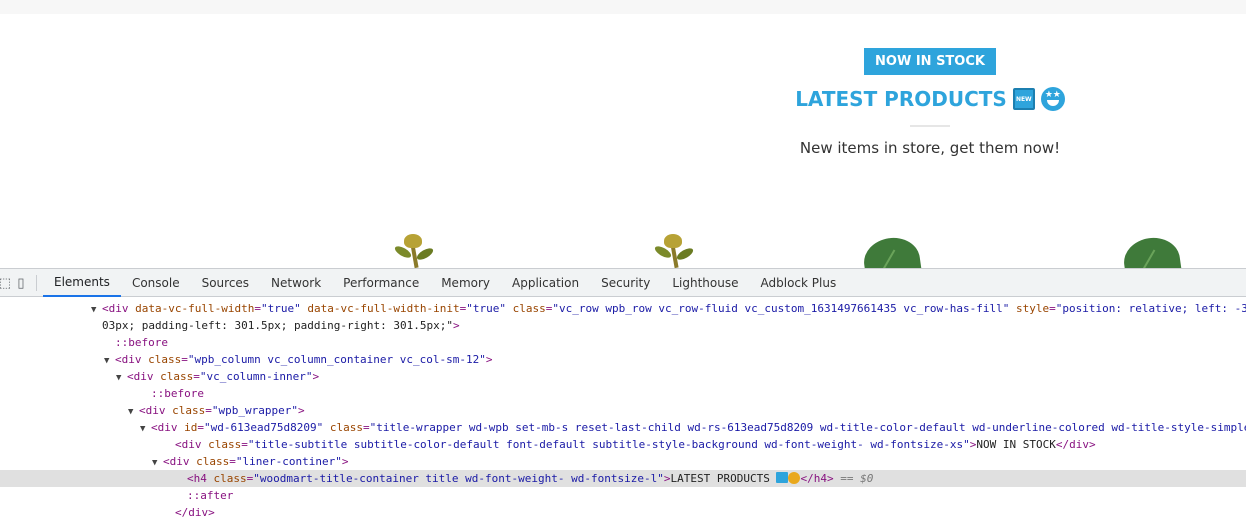 The width and height of the screenshot is (1246, 528). I want to click on latest-products-heading: LATEST PRODUCTS NEW, so click(930, 99).